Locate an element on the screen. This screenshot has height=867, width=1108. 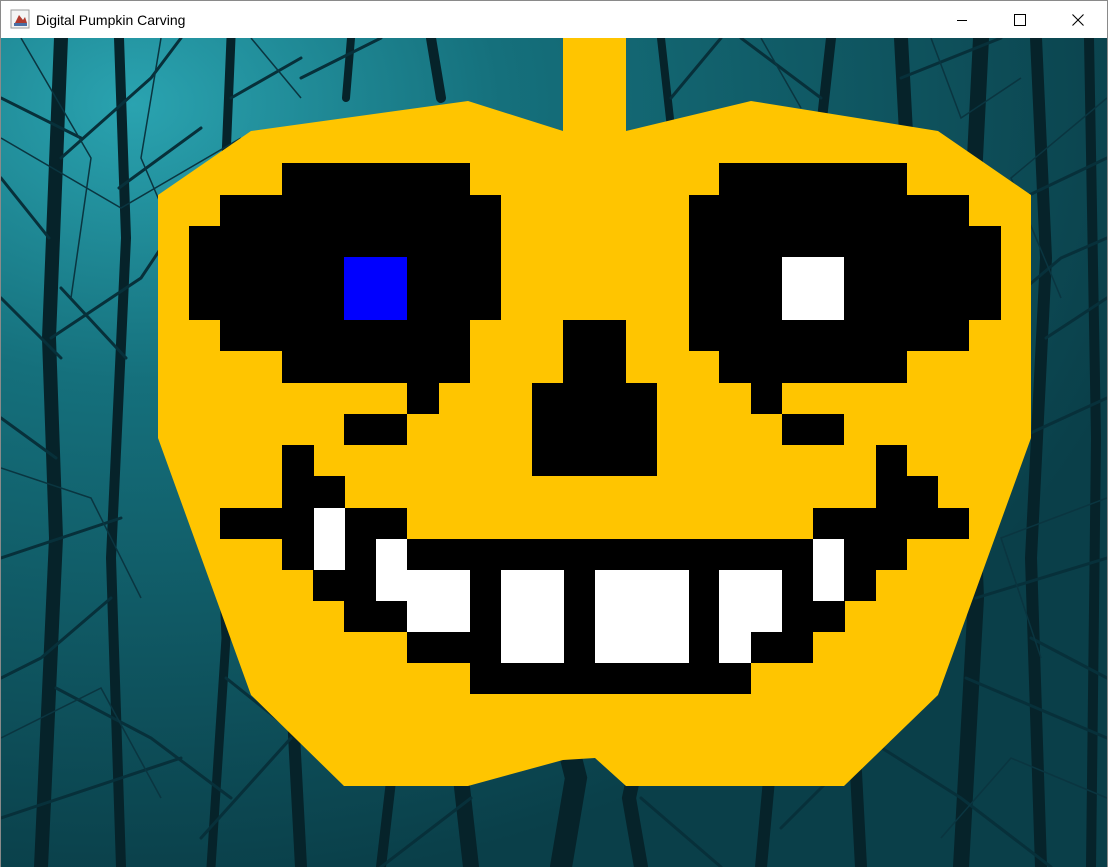
close-icon is located at coordinates (1078, 19).